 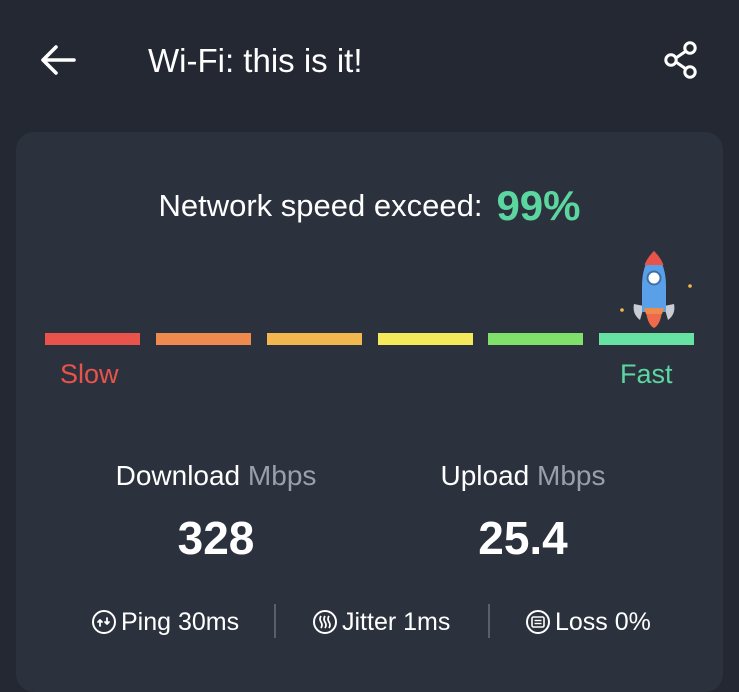 I want to click on loss-stat: Loss 0%, so click(x=588, y=622).